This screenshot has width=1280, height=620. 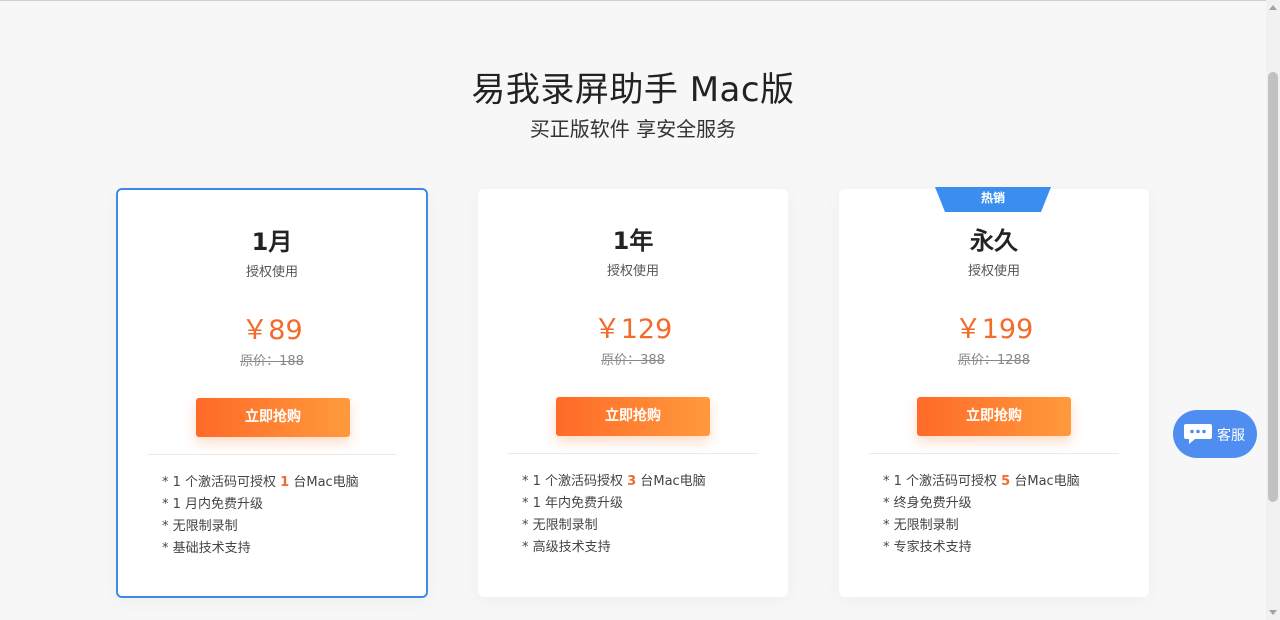 I want to click on plan-price: ￥129, so click(x=633, y=329).